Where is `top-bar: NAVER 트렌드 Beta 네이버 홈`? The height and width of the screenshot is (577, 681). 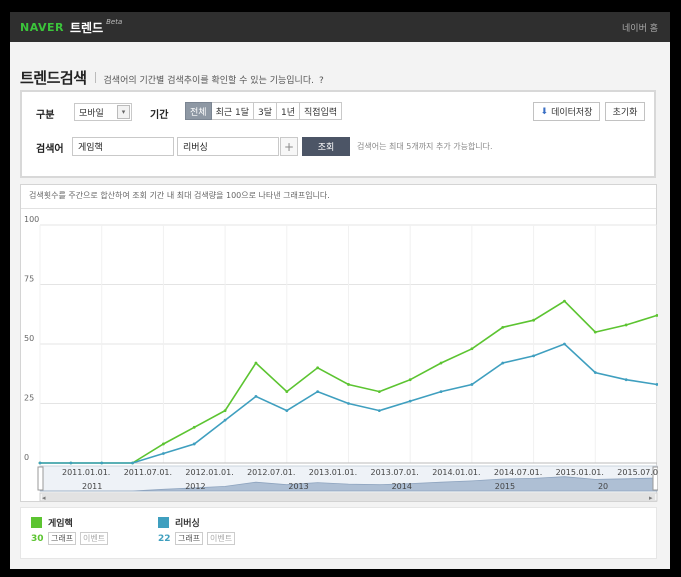 top-bar: NAVER 트렌드 Beta 네이버 홈 is located at coordinates (340, 27).